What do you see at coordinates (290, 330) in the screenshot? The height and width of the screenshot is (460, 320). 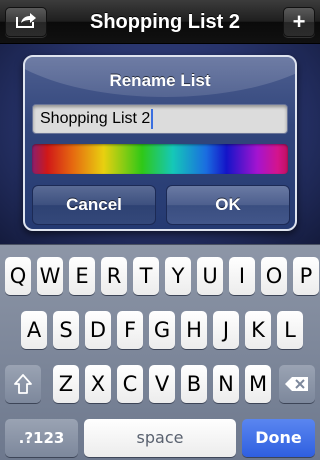 I see `key-l: L` at bounding box center [290, 330].